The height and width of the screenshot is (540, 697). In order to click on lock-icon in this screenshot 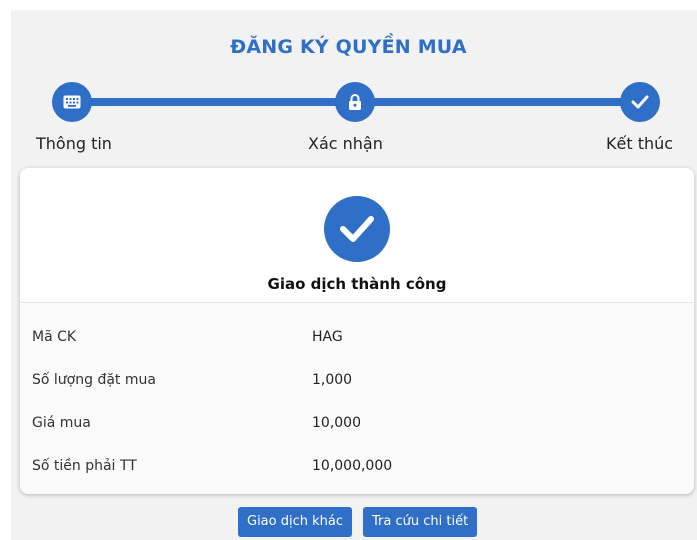, I will do `click(355, 102)`.